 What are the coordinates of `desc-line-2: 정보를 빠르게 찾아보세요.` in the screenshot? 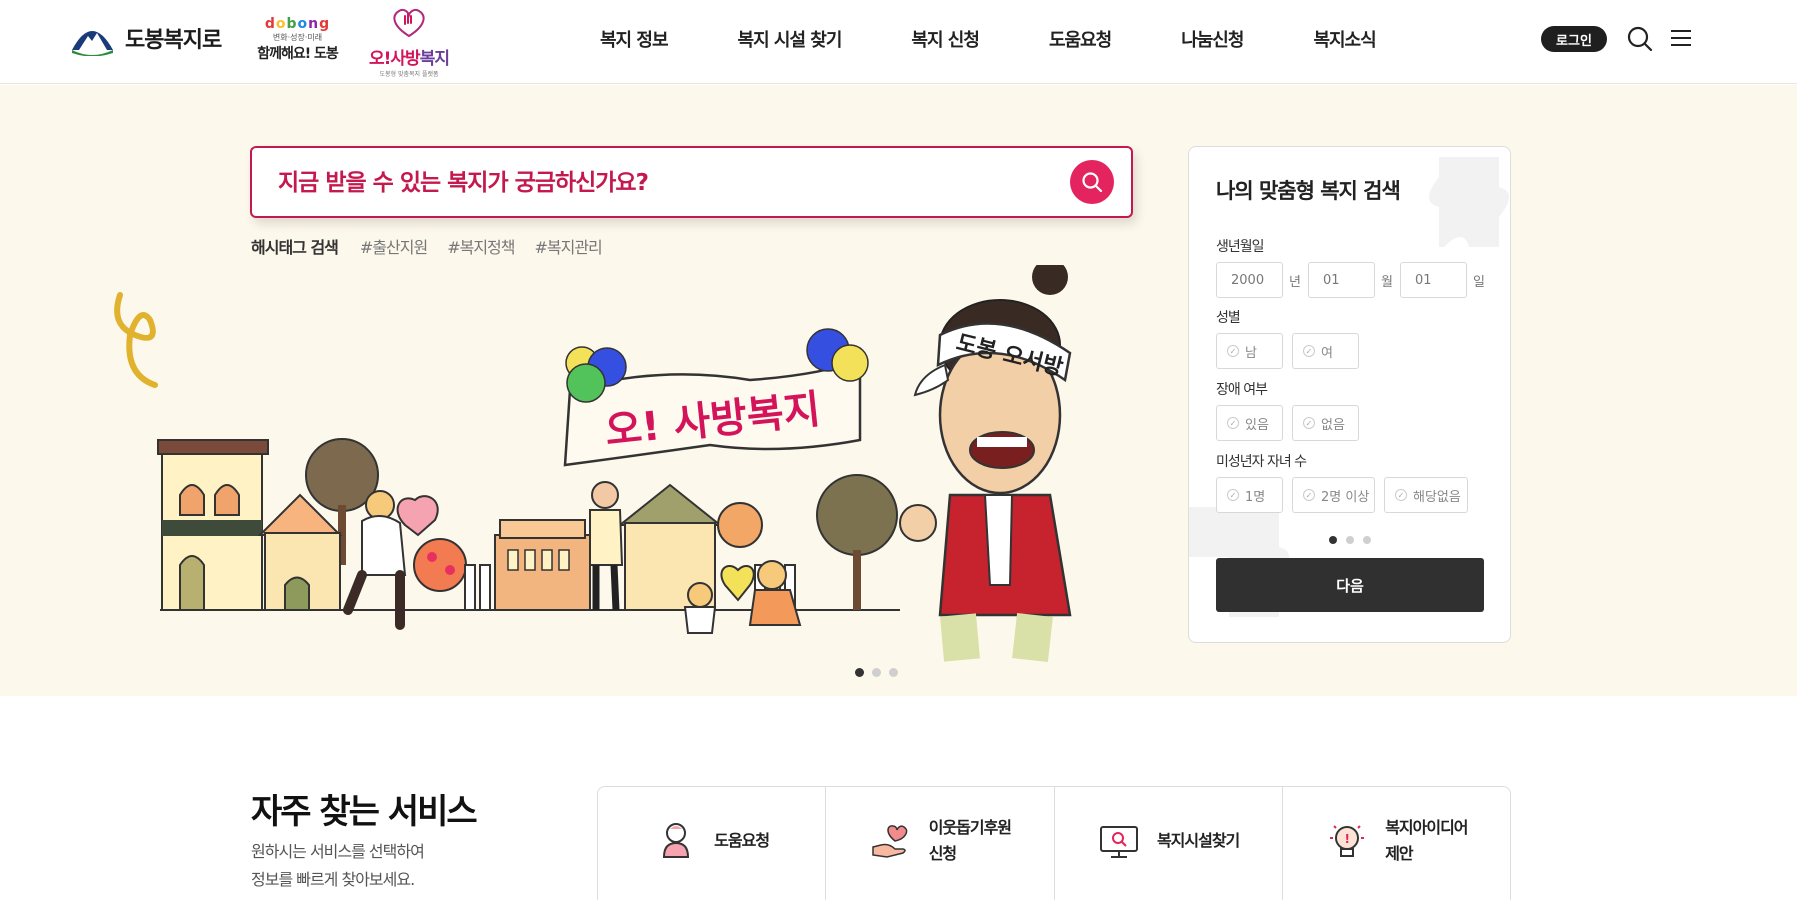 It's located at (333, 879).